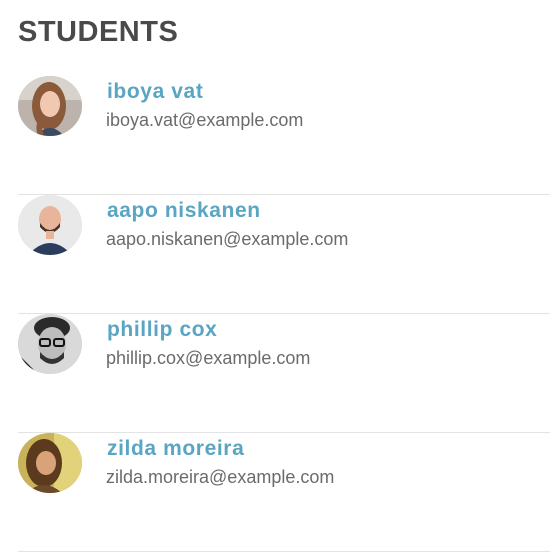 This screenshot has width=550, height=552. Describe the element at coordinates (155, 92) in the screenshot. I see `student-name-link: iboya vat` at that location.